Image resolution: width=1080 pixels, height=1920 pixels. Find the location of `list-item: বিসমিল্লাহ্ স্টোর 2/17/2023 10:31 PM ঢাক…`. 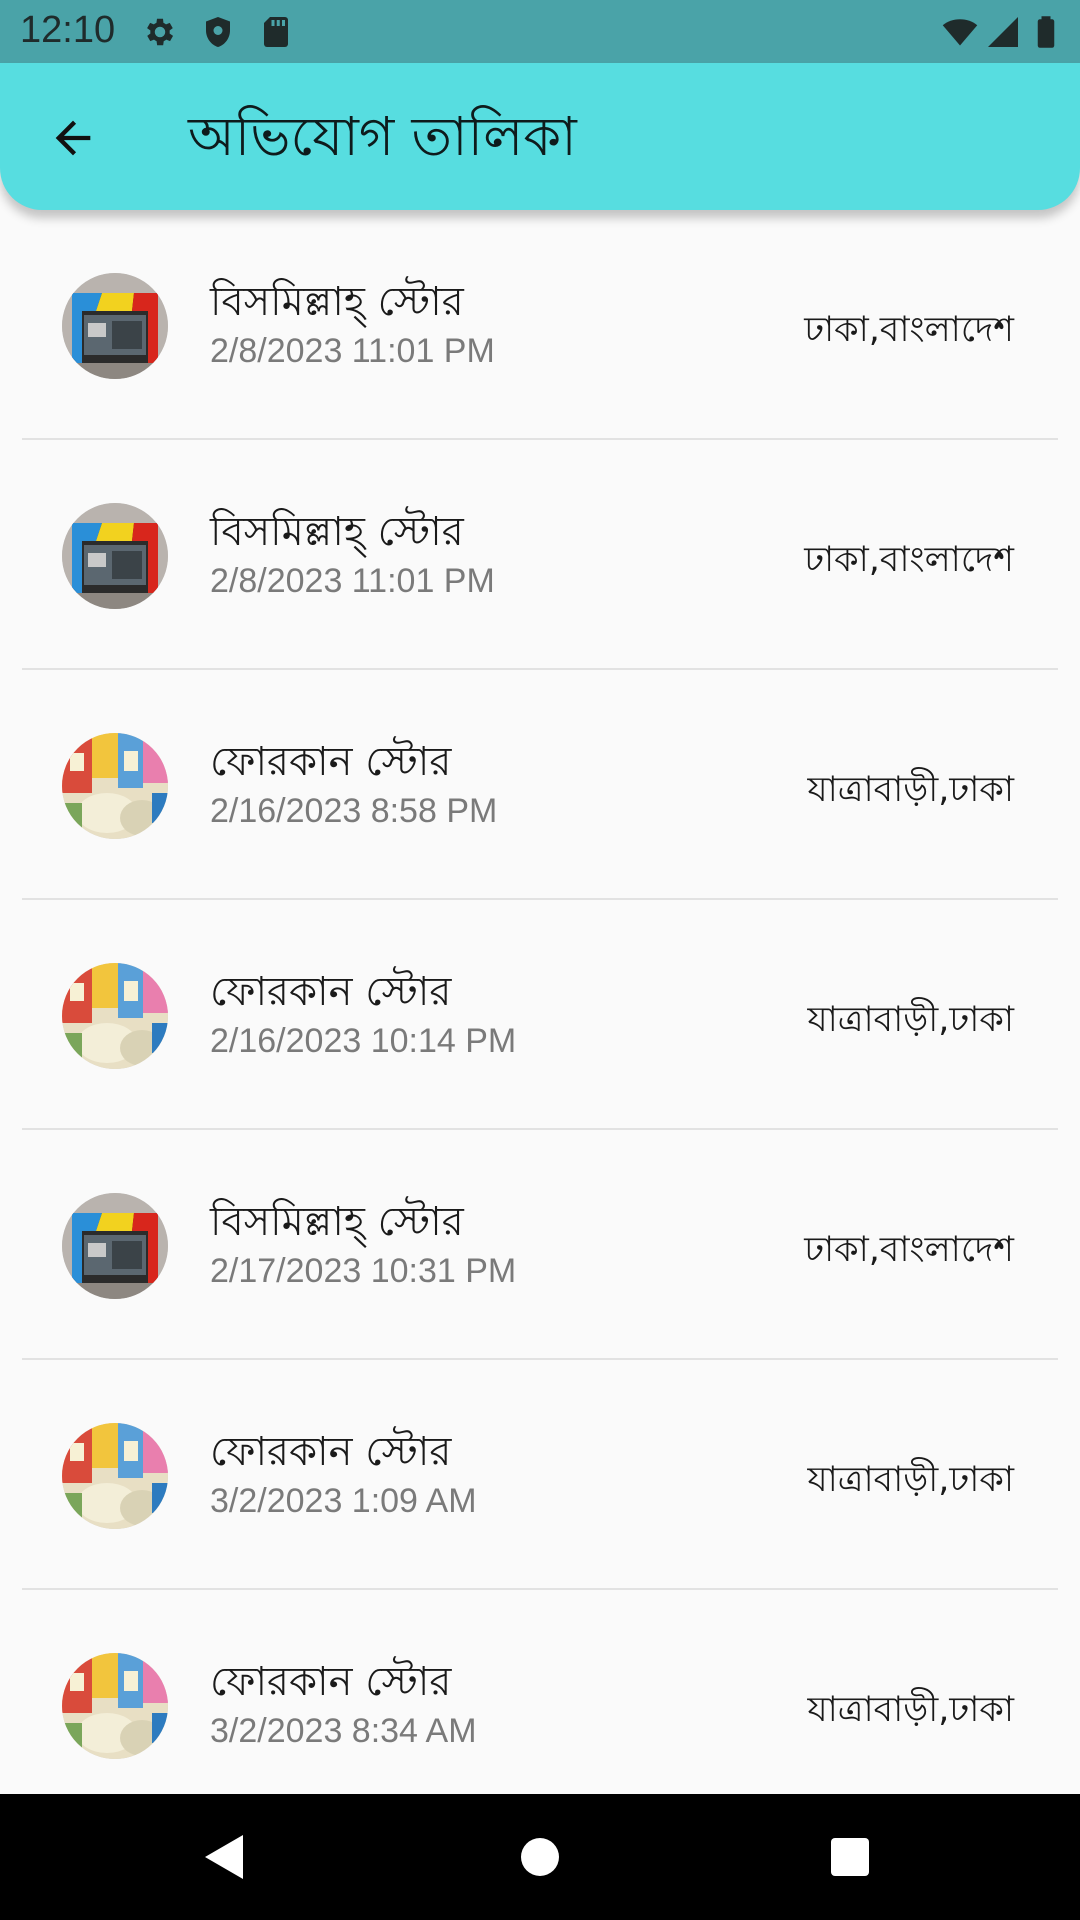

list-item: বিসমিল্লাহ্ স্টোর 2/17/2023 10:31 PM ঢাক… is located at coordinates (540, 1245).